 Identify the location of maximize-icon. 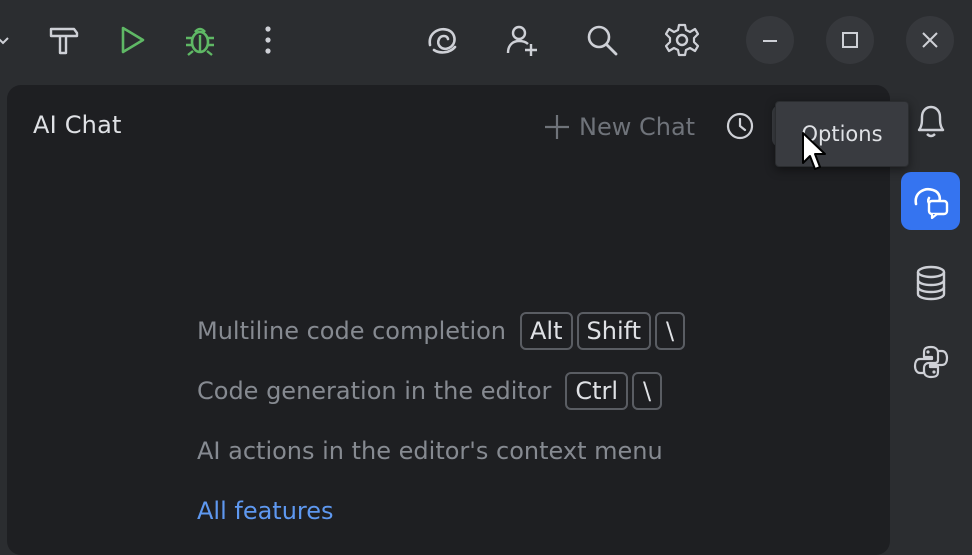
(850, 40).